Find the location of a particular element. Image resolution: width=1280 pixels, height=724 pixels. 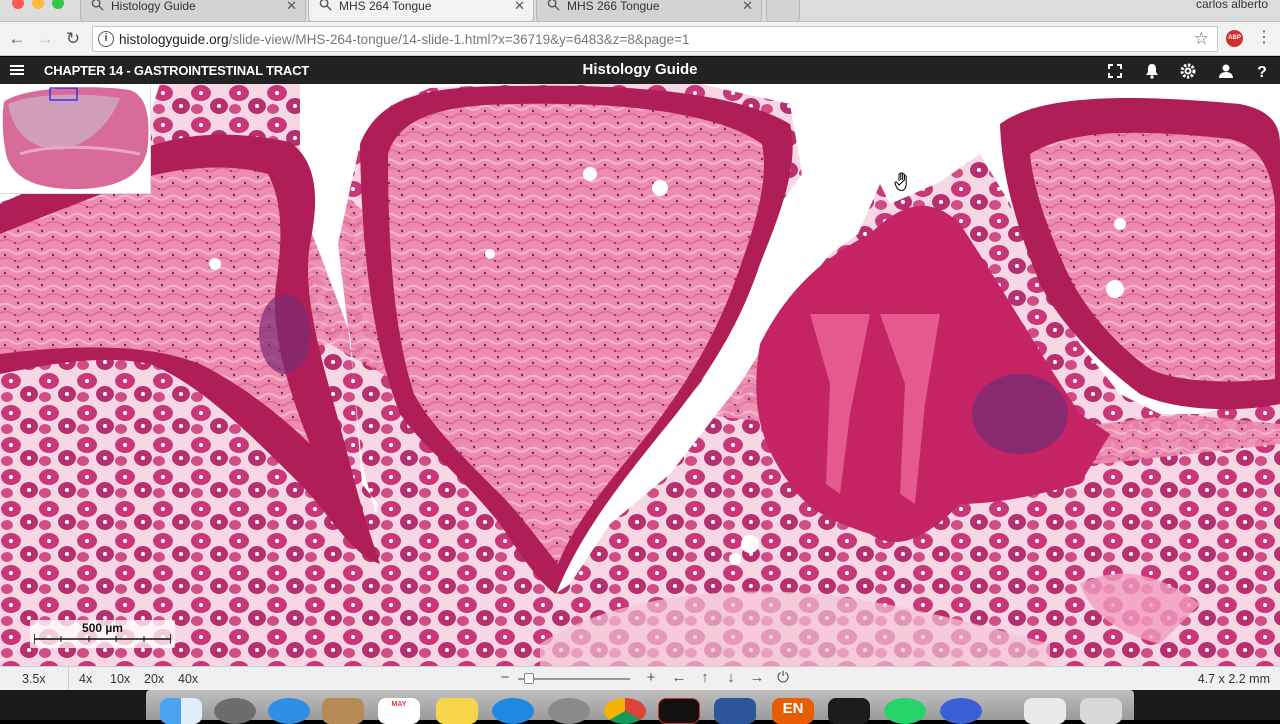

finder-icon is located at coordinates (181, 711).